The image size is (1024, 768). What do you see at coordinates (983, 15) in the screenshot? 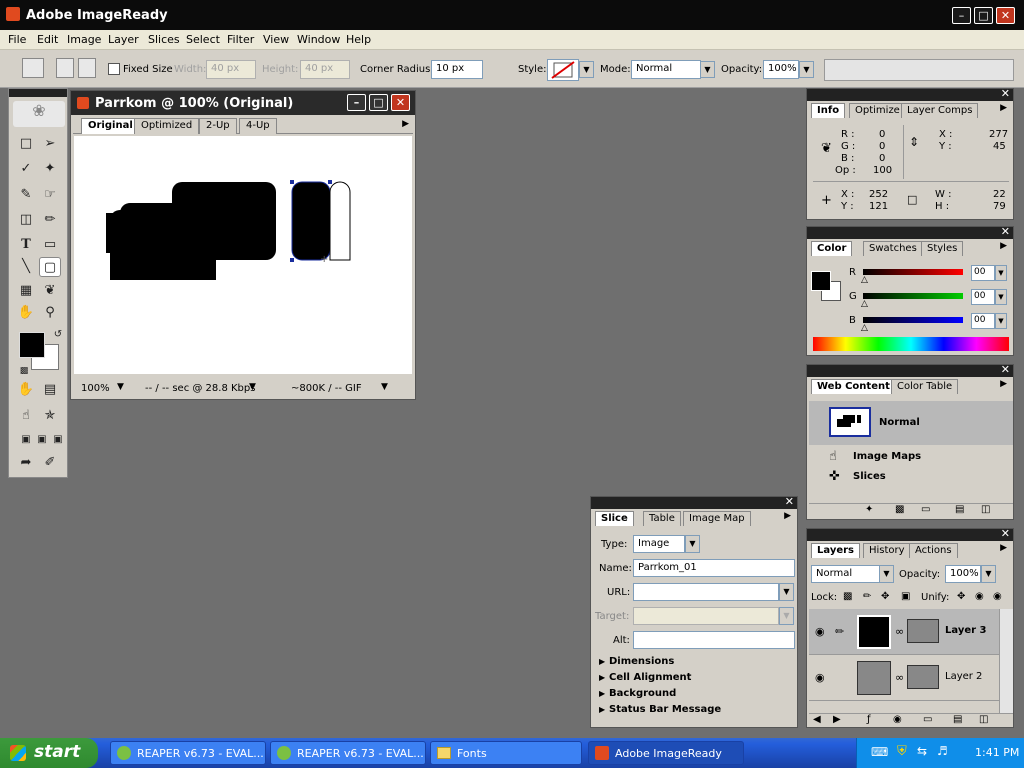
I see `maximize-button: □` at bounding box center [983, 15].